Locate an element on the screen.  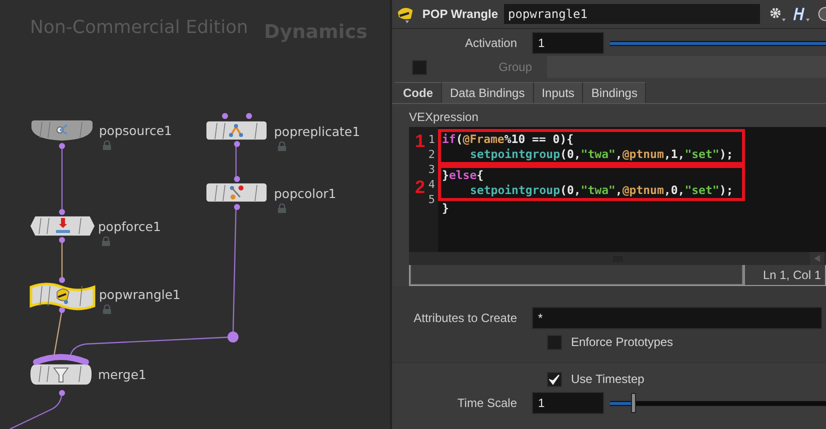
param-label: Activation is located at coordinates (491, 43).